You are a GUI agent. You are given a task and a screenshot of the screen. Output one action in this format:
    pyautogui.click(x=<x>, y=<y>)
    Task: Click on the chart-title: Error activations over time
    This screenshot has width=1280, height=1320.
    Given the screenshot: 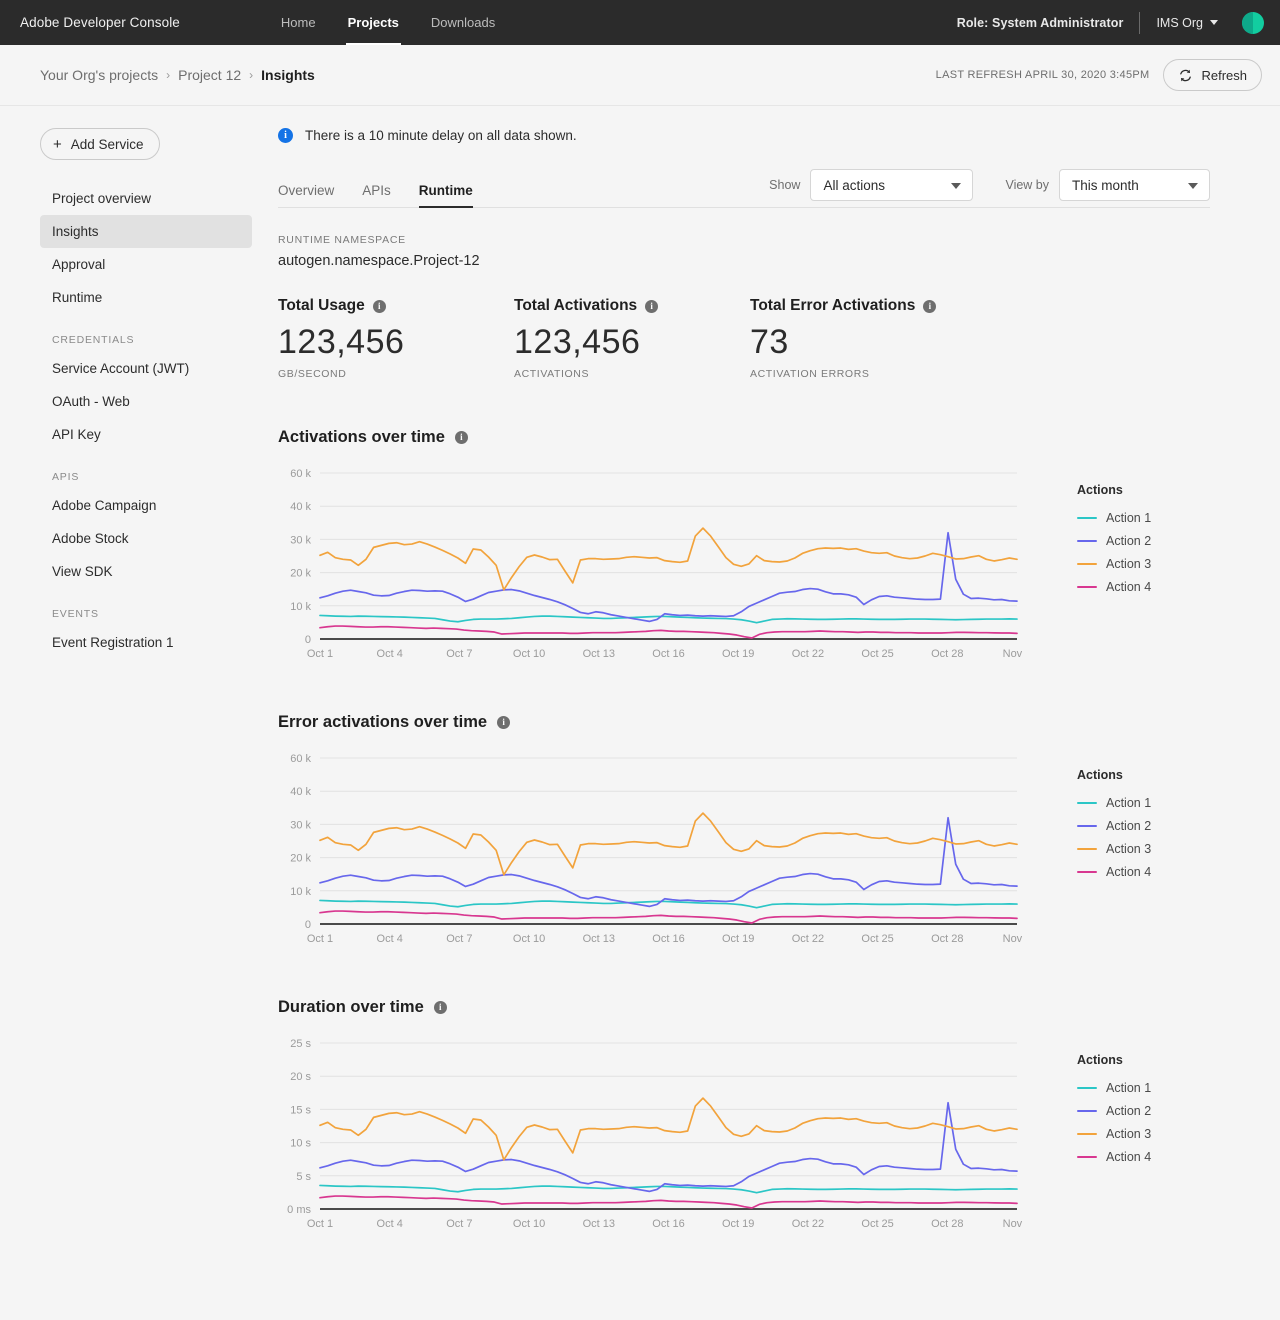 What is the action you would take?
    pyautogui.click(x=383, y=721)
    